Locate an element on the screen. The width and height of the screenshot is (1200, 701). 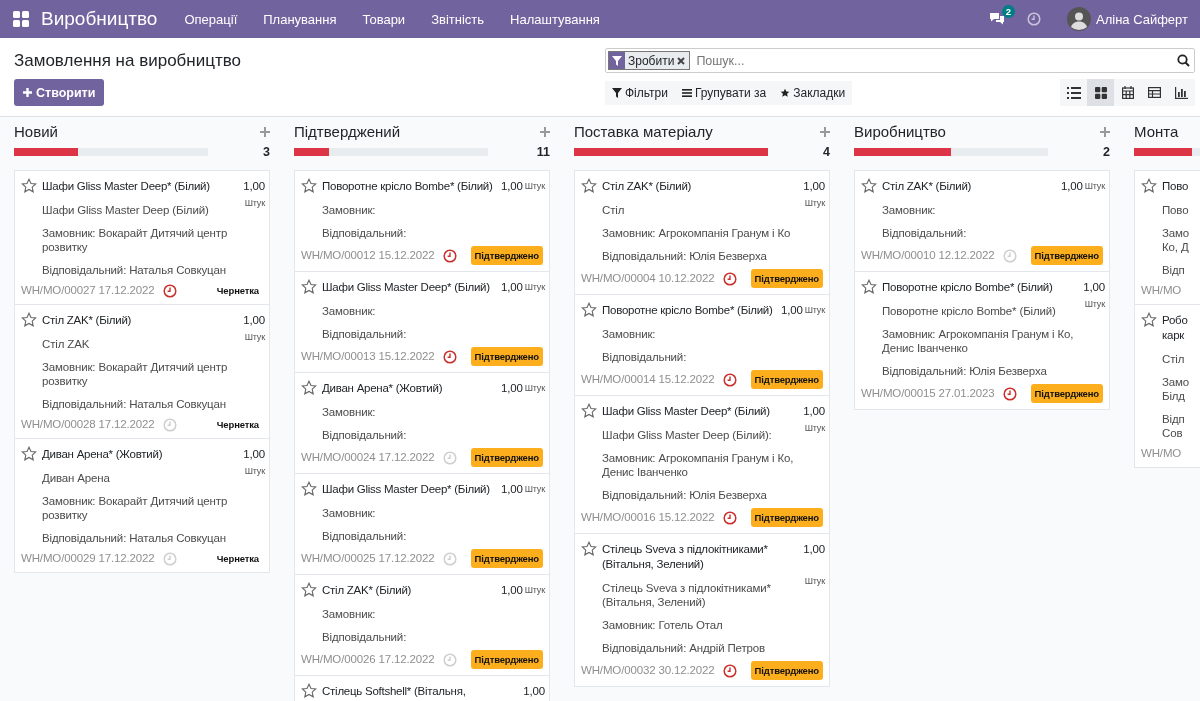
favorites-button: Закладки is located at coordinates (813, 92).